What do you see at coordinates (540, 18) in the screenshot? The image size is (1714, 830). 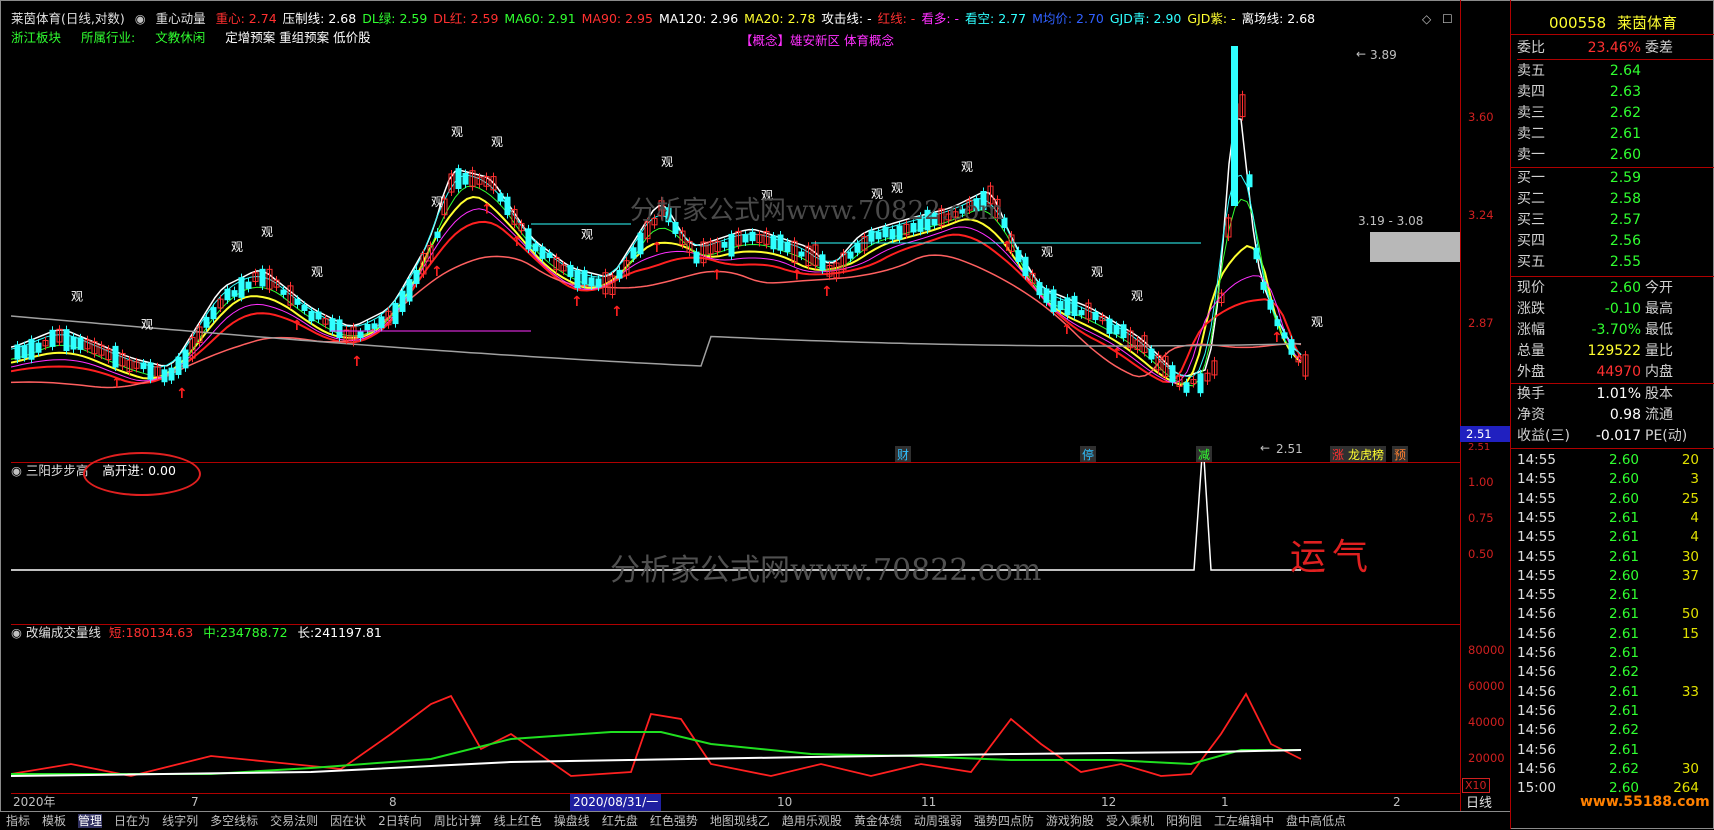 I see `indicator-value-4: MA60: 2.91` at bounding box center [540, 18].